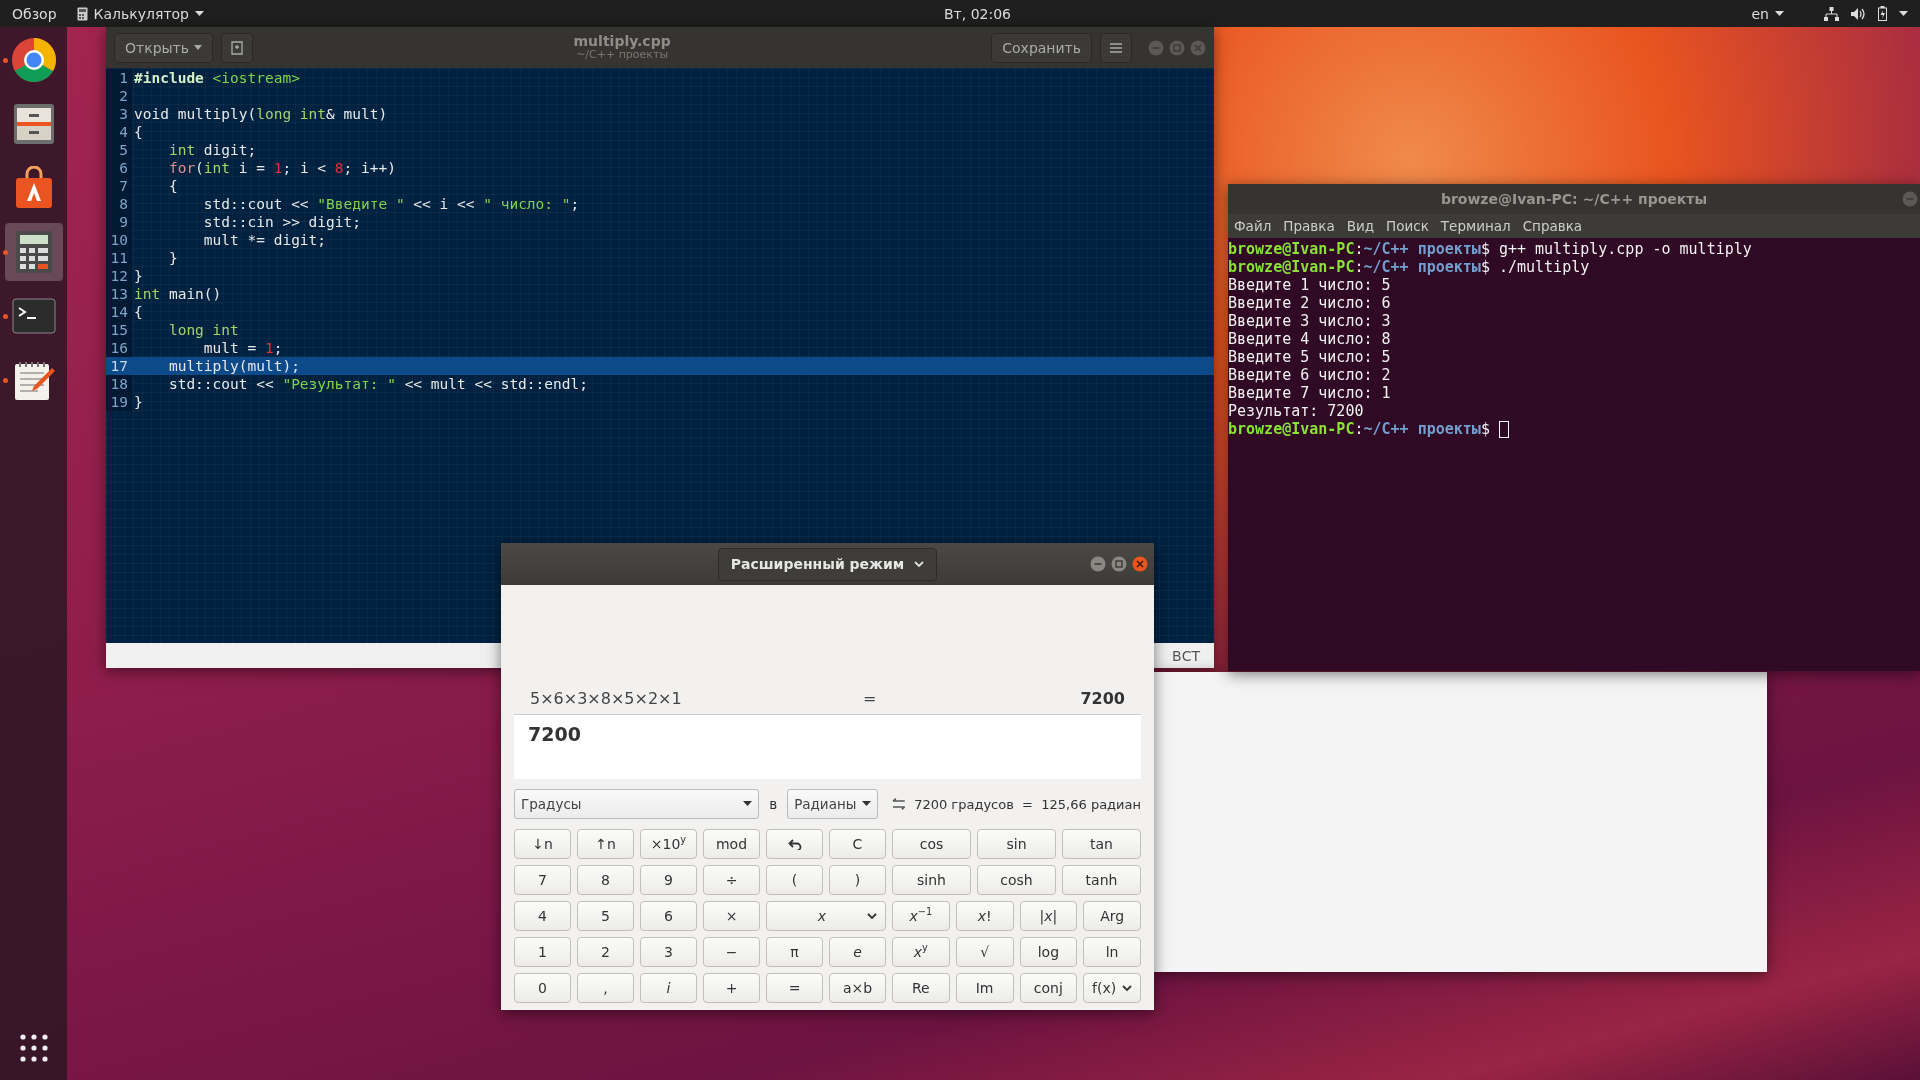 The width and height of the screenshot is (1920, 1080). Describe the element at coordinates (34, 13) in the screenshot. I see `activities-button: Обзор` at that location.